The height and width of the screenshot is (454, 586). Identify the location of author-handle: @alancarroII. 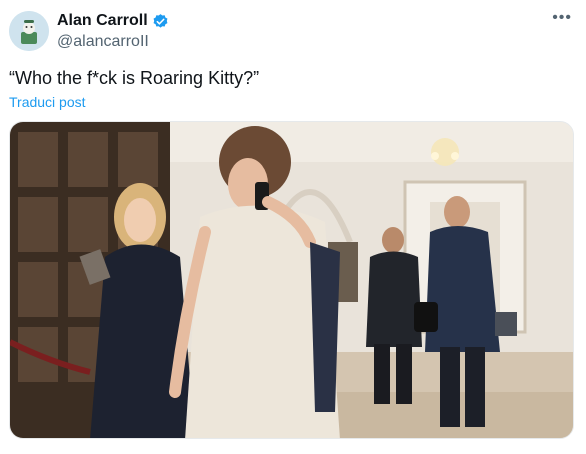
(103, 42).